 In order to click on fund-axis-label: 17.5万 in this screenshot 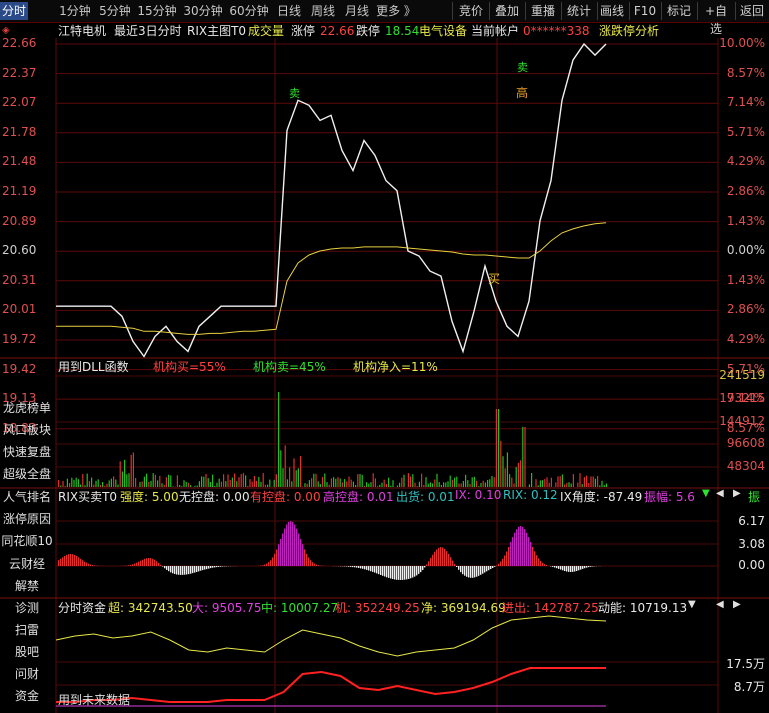, I will do `click(745, 664)`.